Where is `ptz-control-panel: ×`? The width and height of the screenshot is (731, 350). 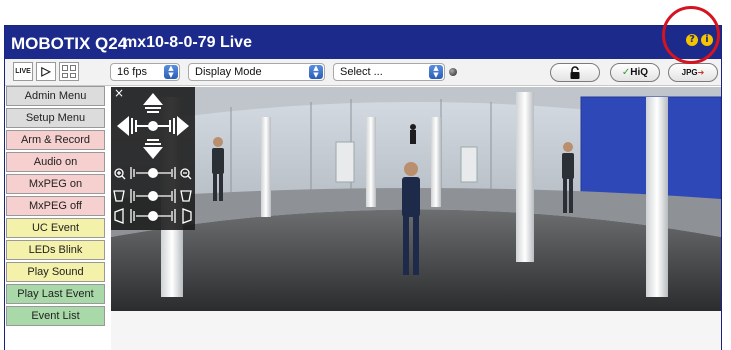 ptz-control-panel: × is located at coordinates (153, 158).